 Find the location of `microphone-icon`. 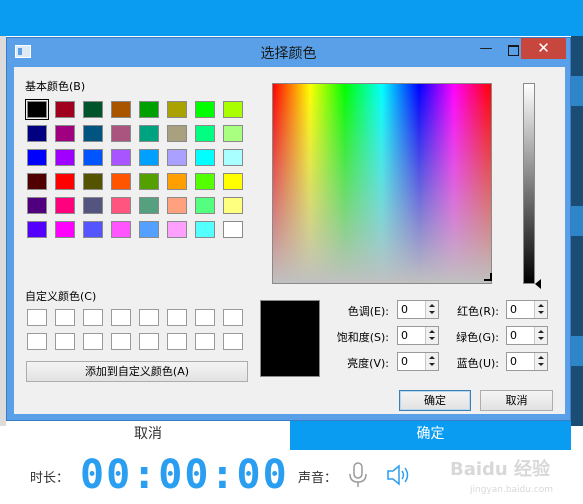

microphone-icon is located at coordinates (358, 475).